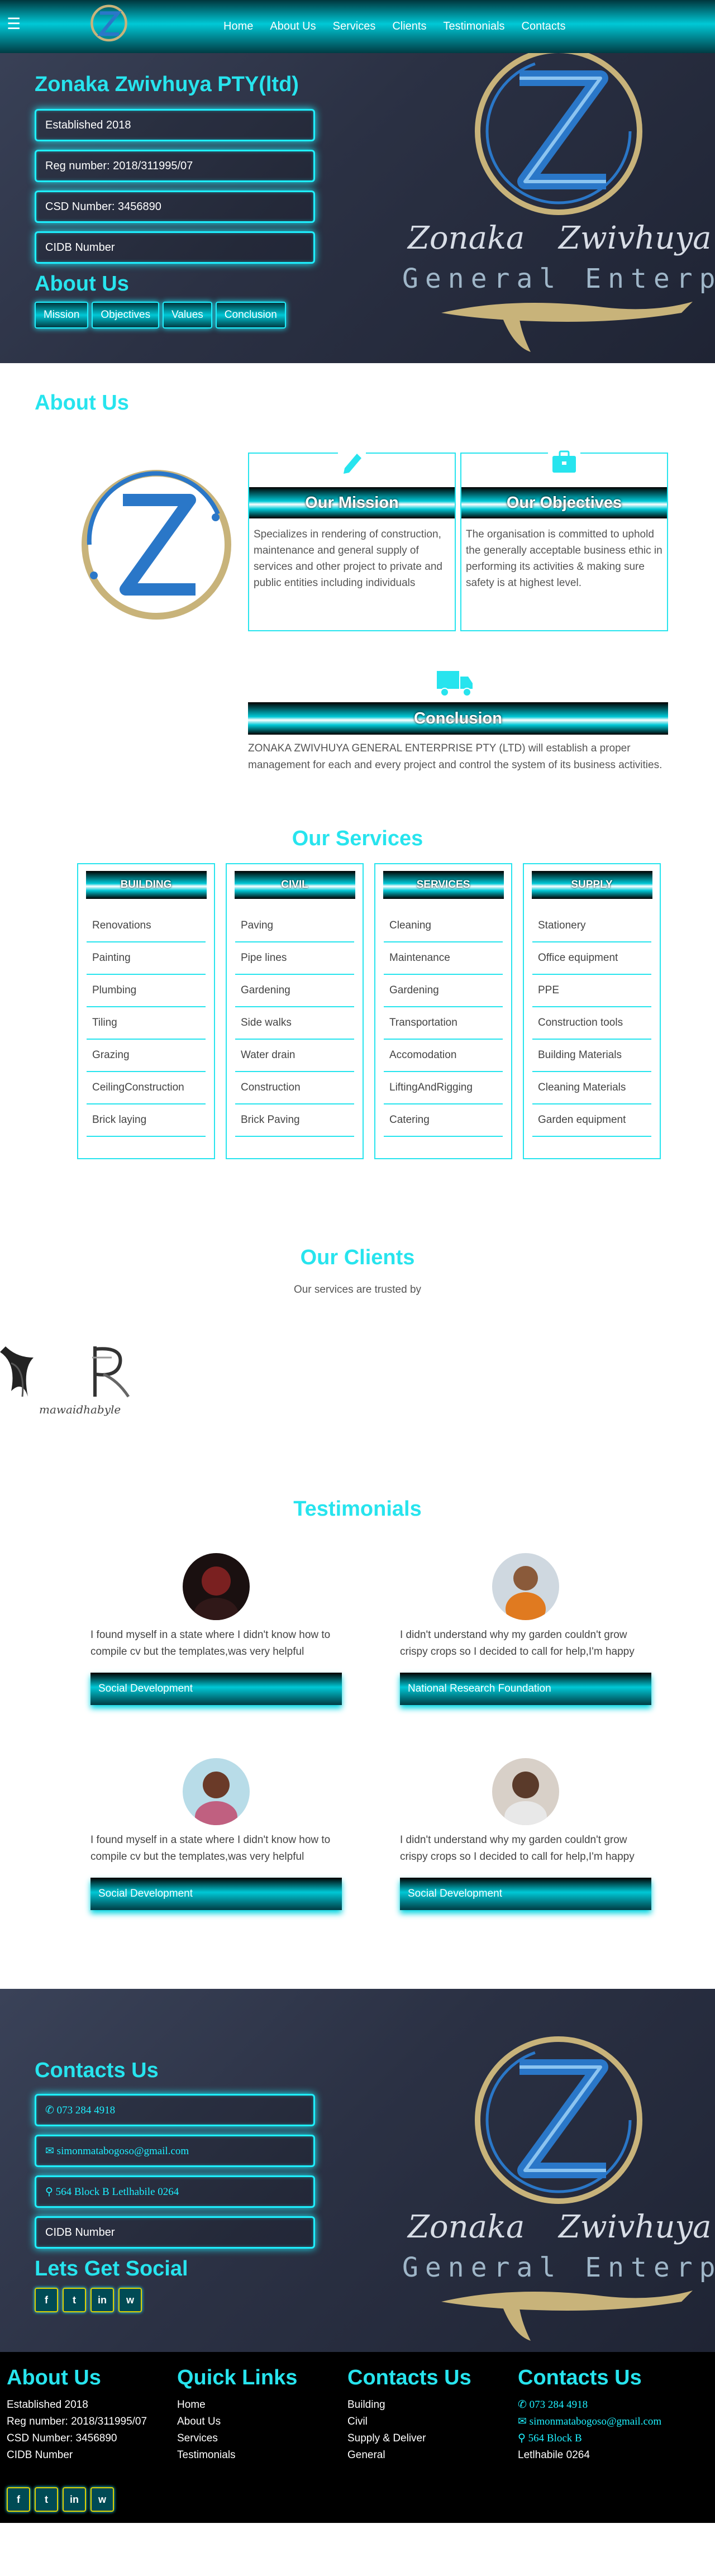 The image size is (715, 2576). Describe the element at coordinates (558, 2405) in the screenshot. I see `footer-phone-text: 073 284 4918` at that location.